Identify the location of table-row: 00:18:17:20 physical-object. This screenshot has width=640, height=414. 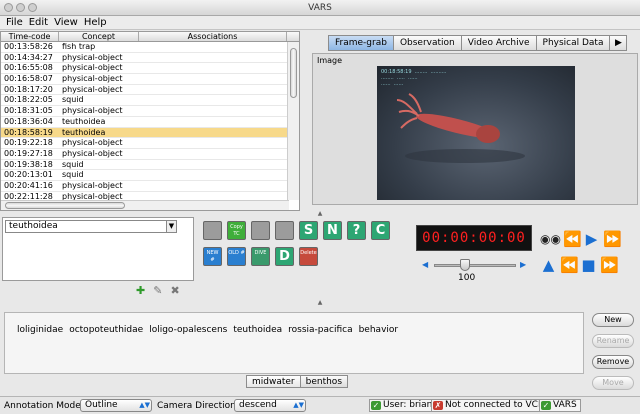
(150, 90).